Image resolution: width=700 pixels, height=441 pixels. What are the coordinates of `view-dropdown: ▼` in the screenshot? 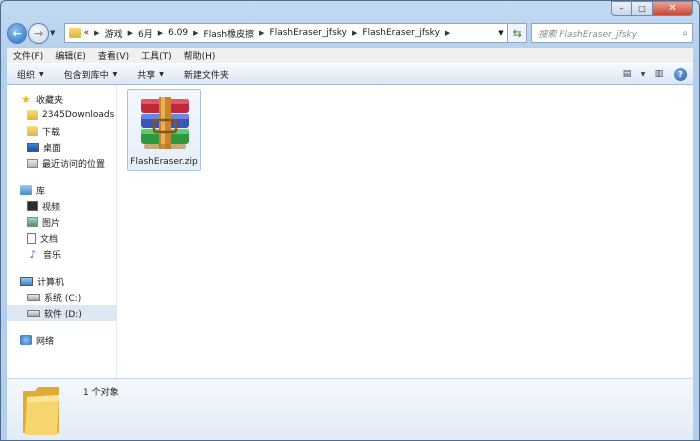 It's located at (643, 74).